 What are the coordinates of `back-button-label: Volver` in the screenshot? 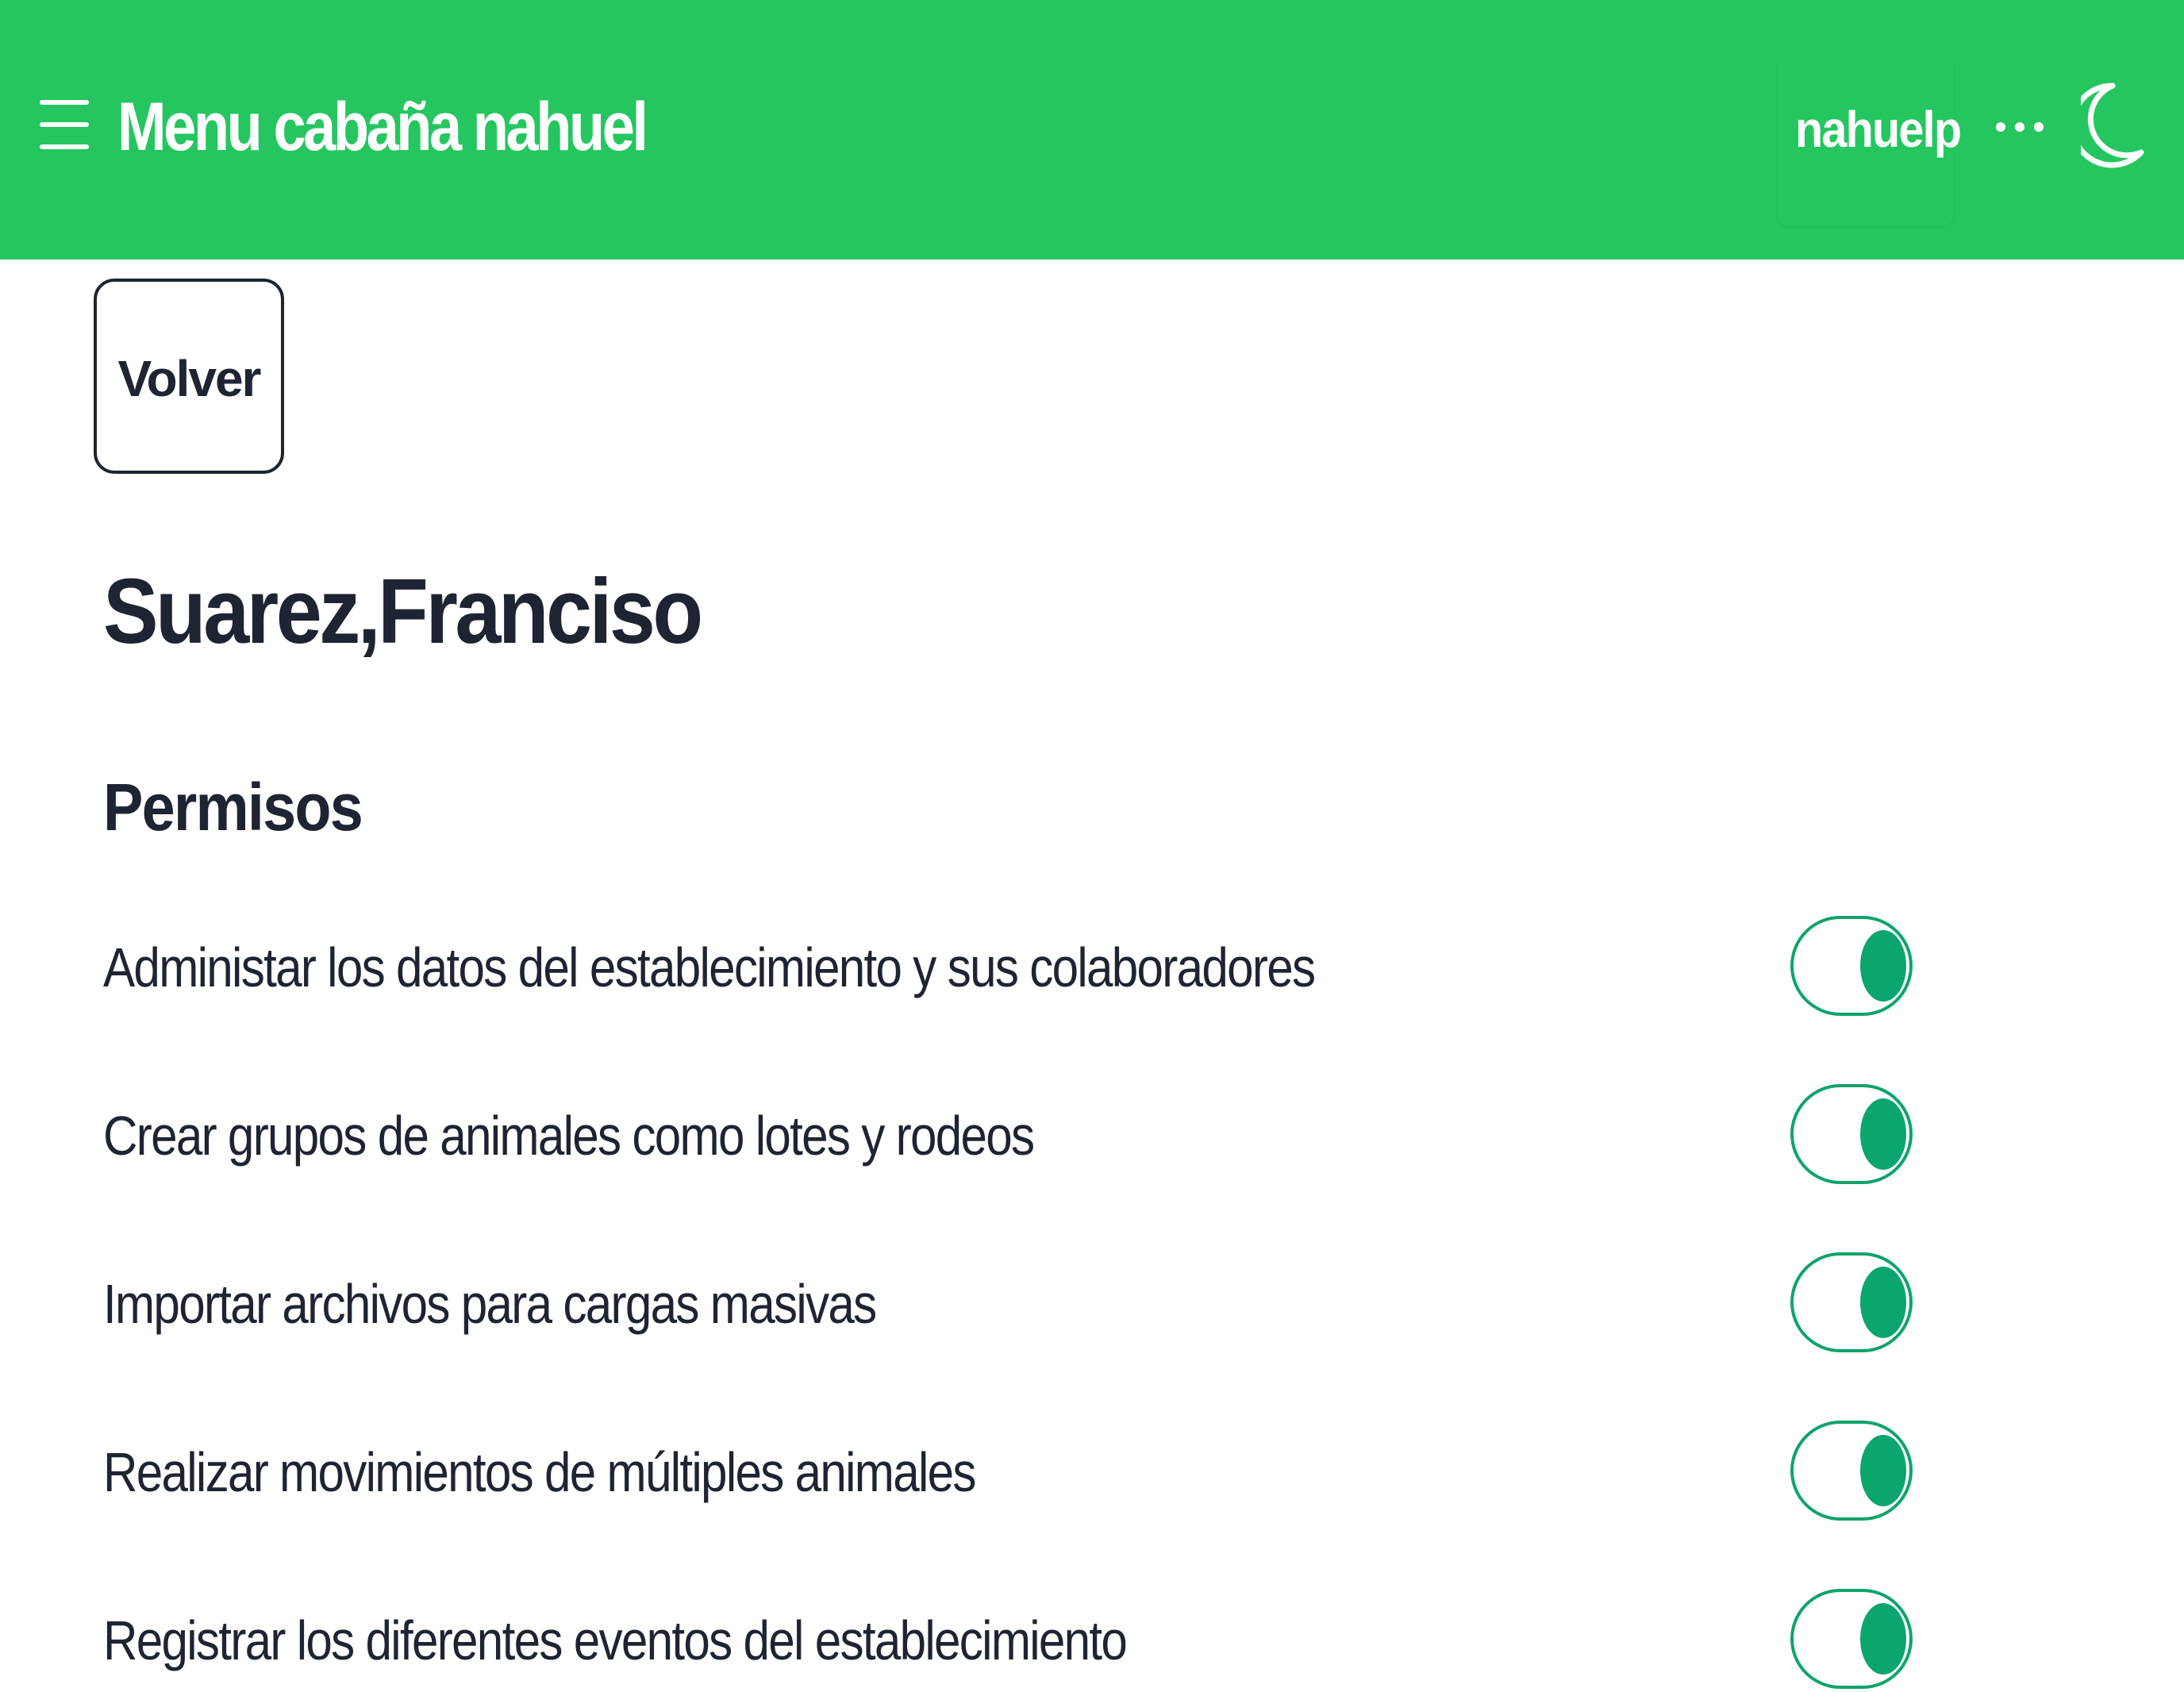 It's located at (189, 378).